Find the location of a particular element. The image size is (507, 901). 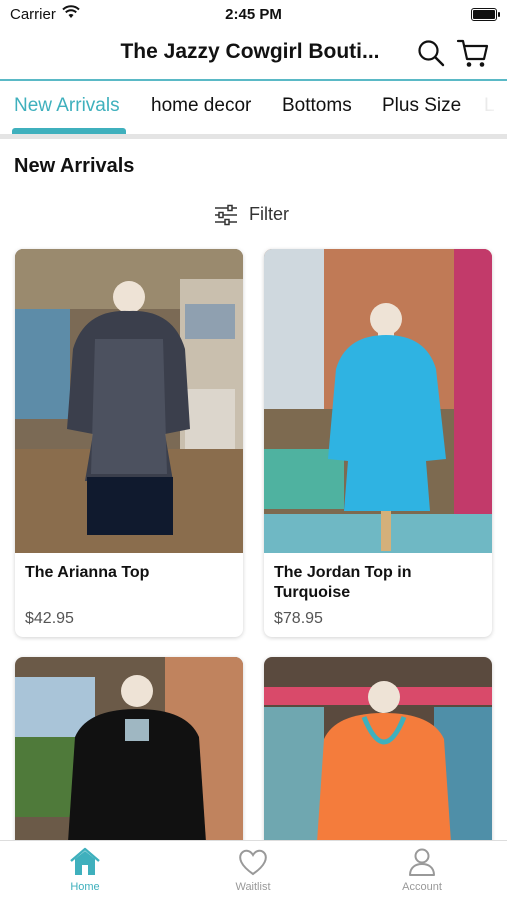

filter-label: Filter is located at coordinates (269, 214).